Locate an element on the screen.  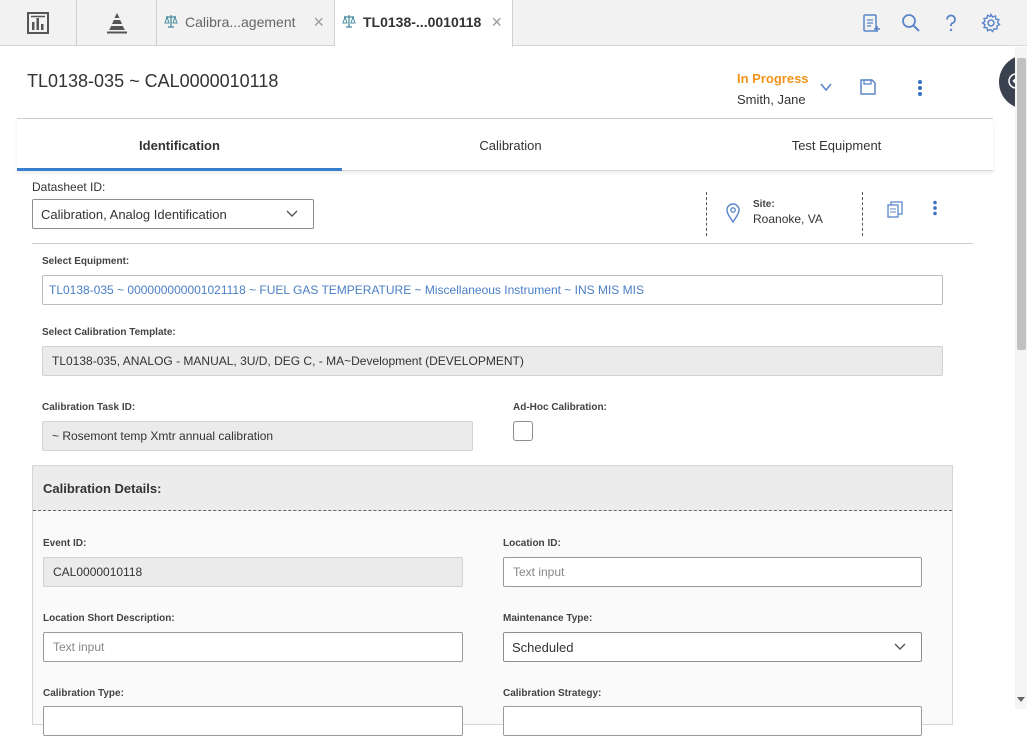
dashboard-button is located at coordinates (38, 23).